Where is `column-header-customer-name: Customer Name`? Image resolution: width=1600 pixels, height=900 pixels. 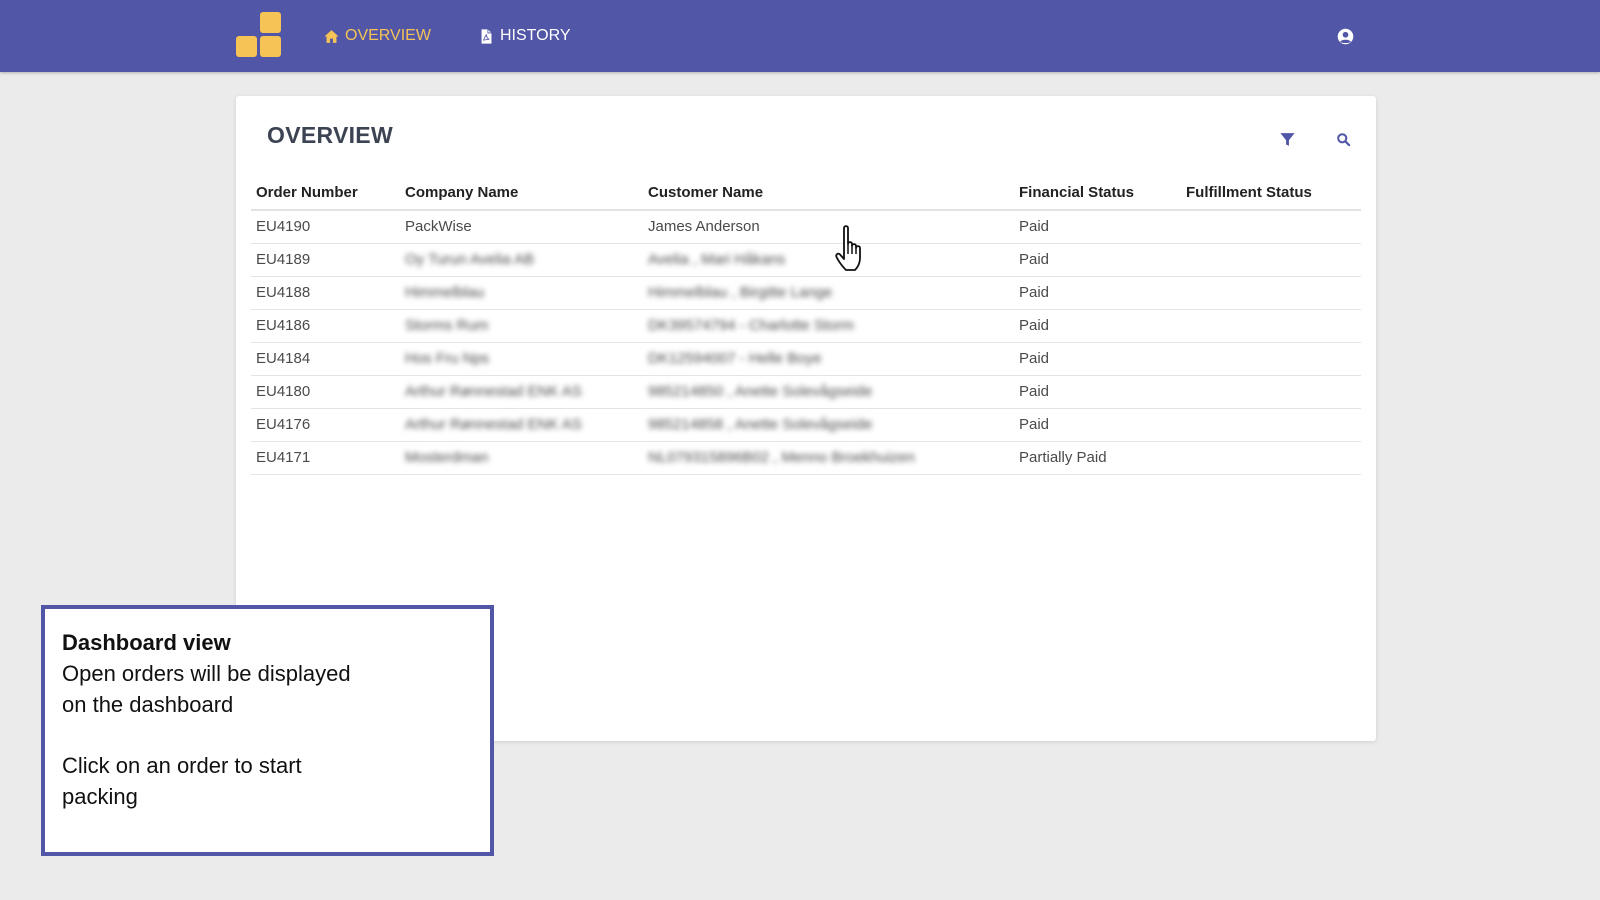
column-header-customer-name: Customer Name is located at coordinates (828, 193).